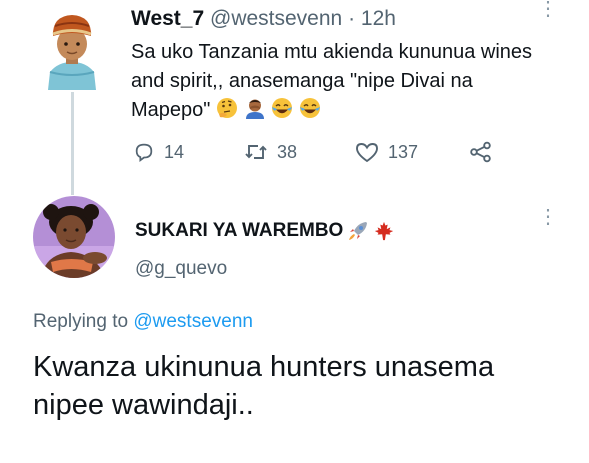  I want to click on reply-author-name: SUKARI YA WAREMBO, so click(239, 231).